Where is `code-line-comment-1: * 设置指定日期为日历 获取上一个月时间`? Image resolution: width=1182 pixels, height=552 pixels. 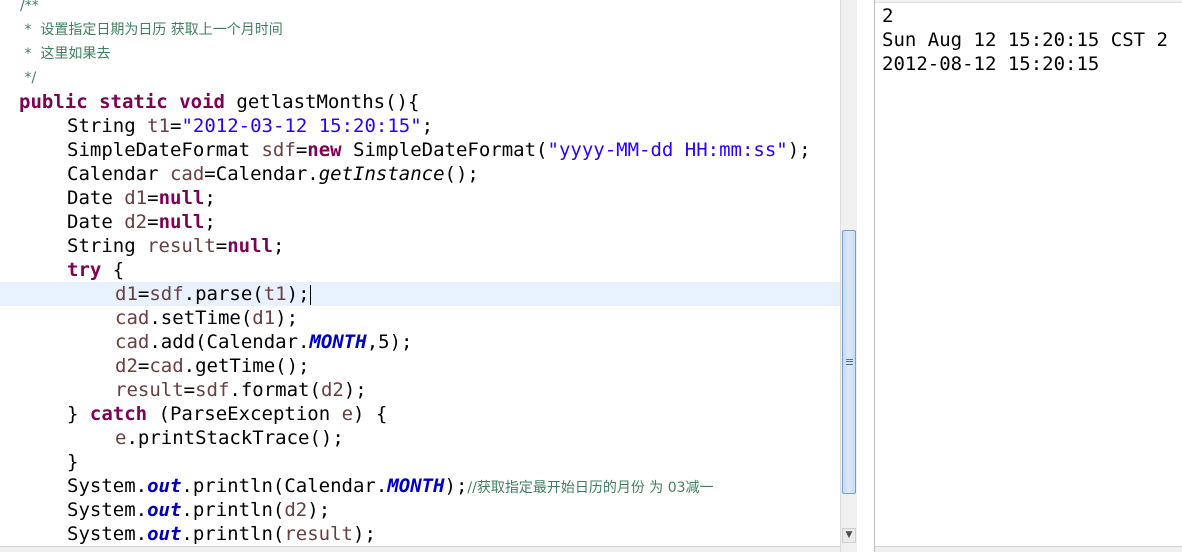 code-line-comment-1: * 设置指定日期为日历 获取上一个月时间 is located at coordinates (151, 30).